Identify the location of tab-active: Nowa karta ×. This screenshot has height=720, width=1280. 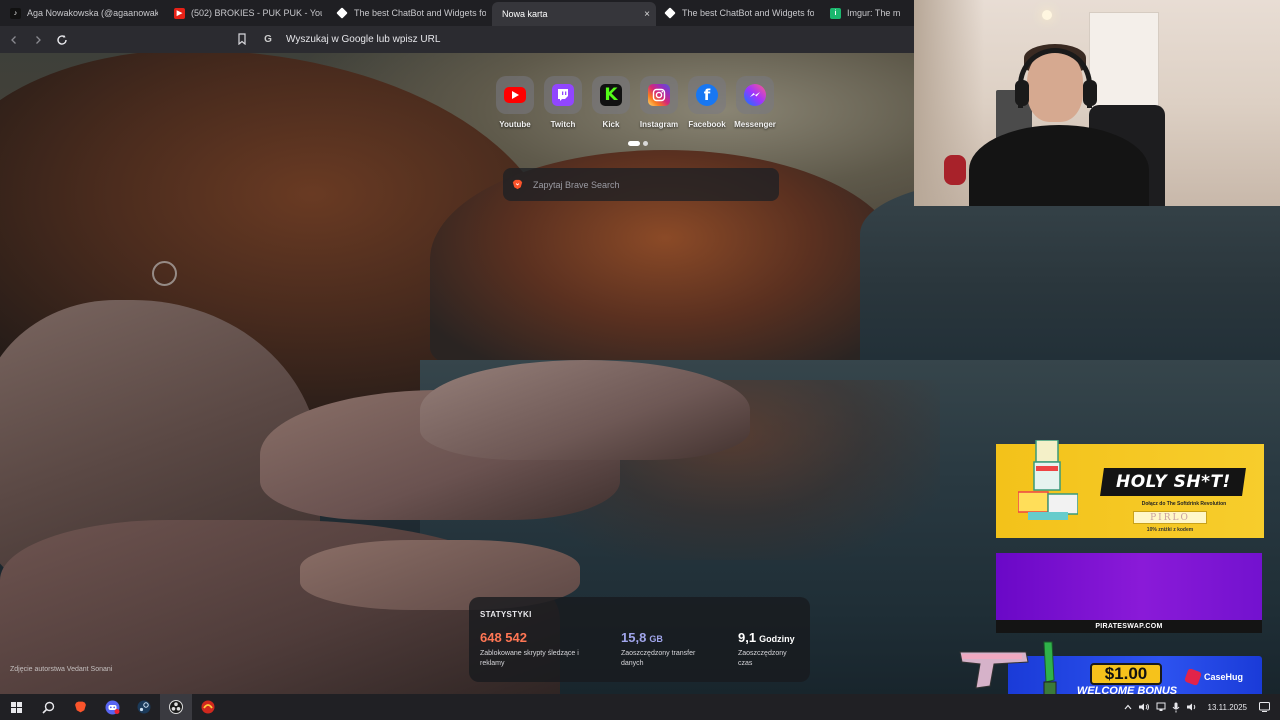
(574, 14).